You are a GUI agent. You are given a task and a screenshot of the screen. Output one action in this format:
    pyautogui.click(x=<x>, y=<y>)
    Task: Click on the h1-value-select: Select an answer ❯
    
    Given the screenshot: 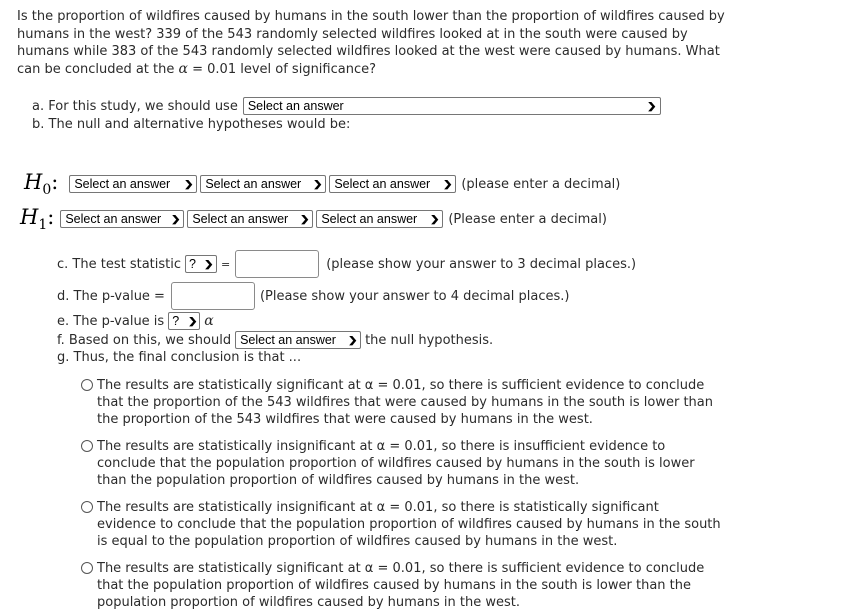 What is the action you would take?
    pyautogui.click(x=380, y=219)
    